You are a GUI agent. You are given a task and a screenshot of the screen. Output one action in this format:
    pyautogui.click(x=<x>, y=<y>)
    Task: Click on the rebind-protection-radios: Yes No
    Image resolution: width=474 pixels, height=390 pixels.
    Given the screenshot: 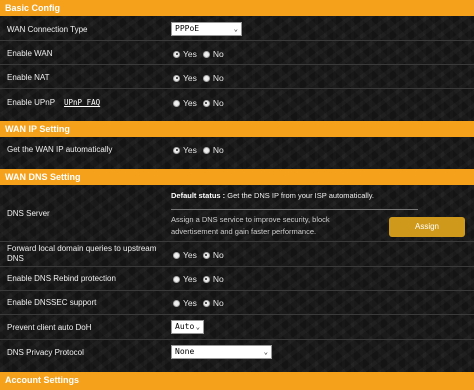 What is the action you would take?
    pyautogui.click(x=201, y=279)
    